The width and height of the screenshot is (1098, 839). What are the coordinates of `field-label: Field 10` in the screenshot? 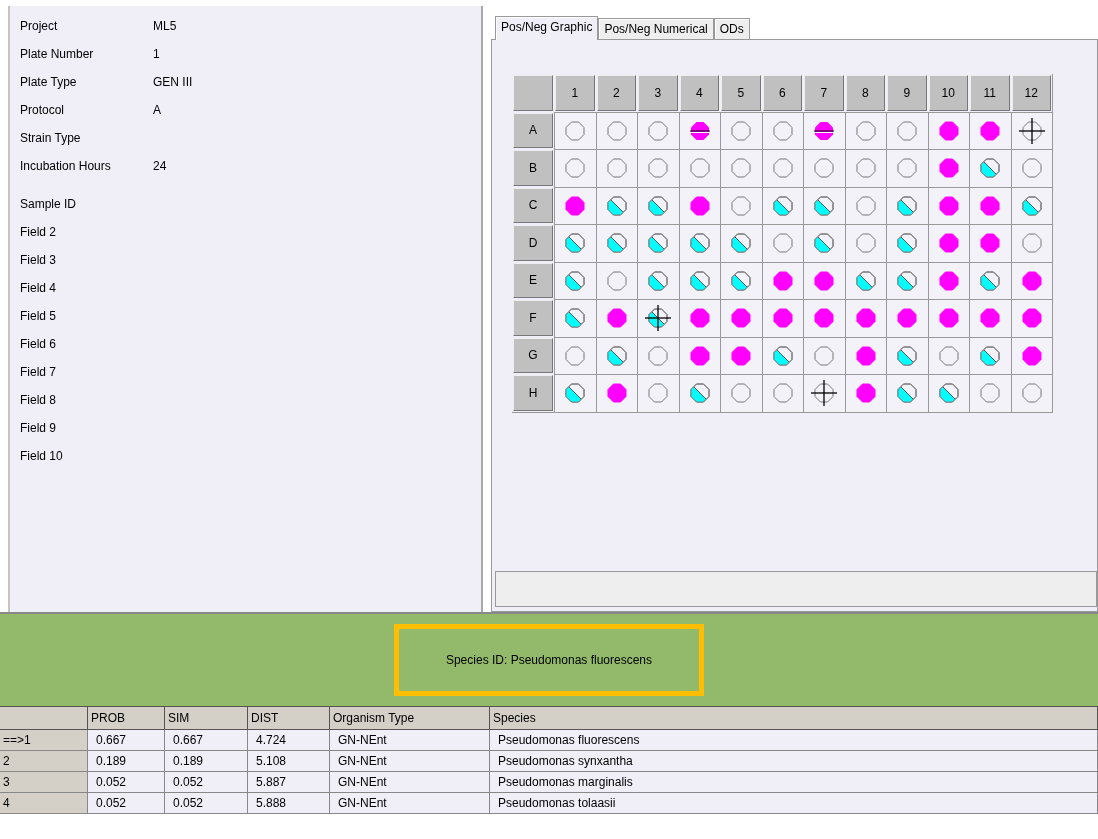 It's located at (42, 456).